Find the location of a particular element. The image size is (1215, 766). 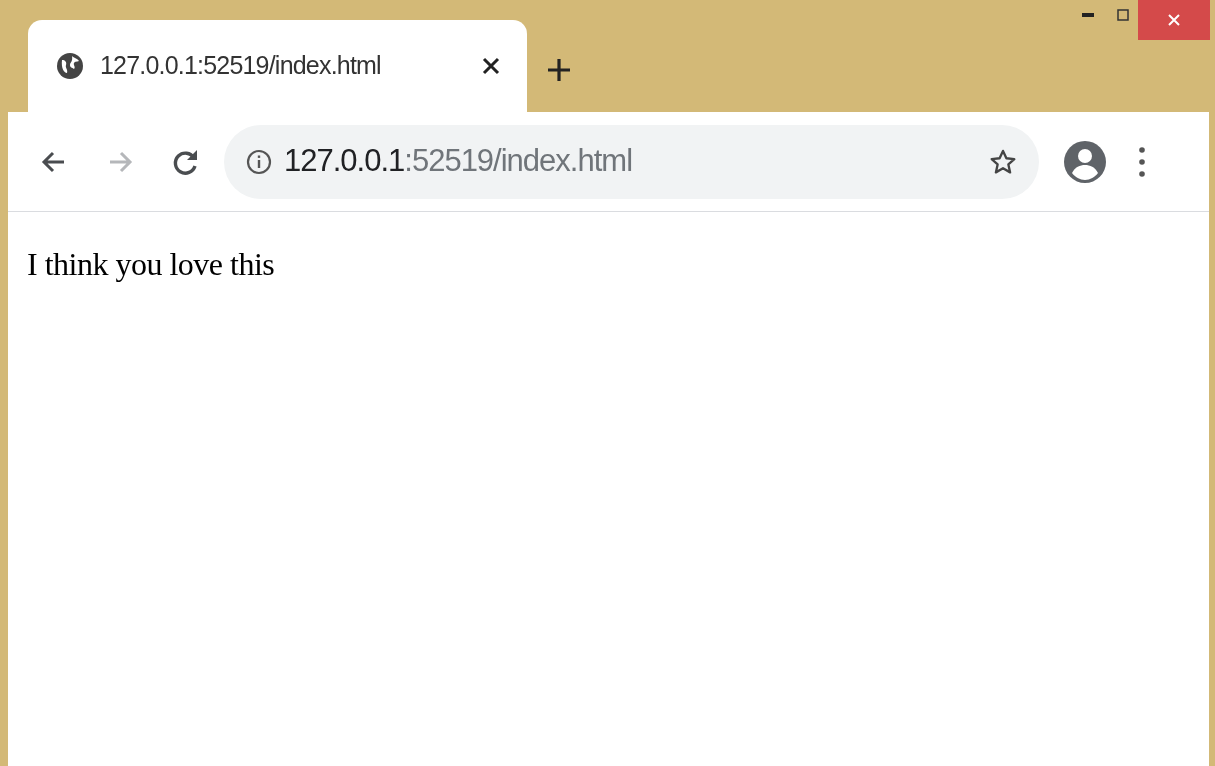

address-bar: 127.0.0.1:52519/index.html is located at coordinates (631, 161).